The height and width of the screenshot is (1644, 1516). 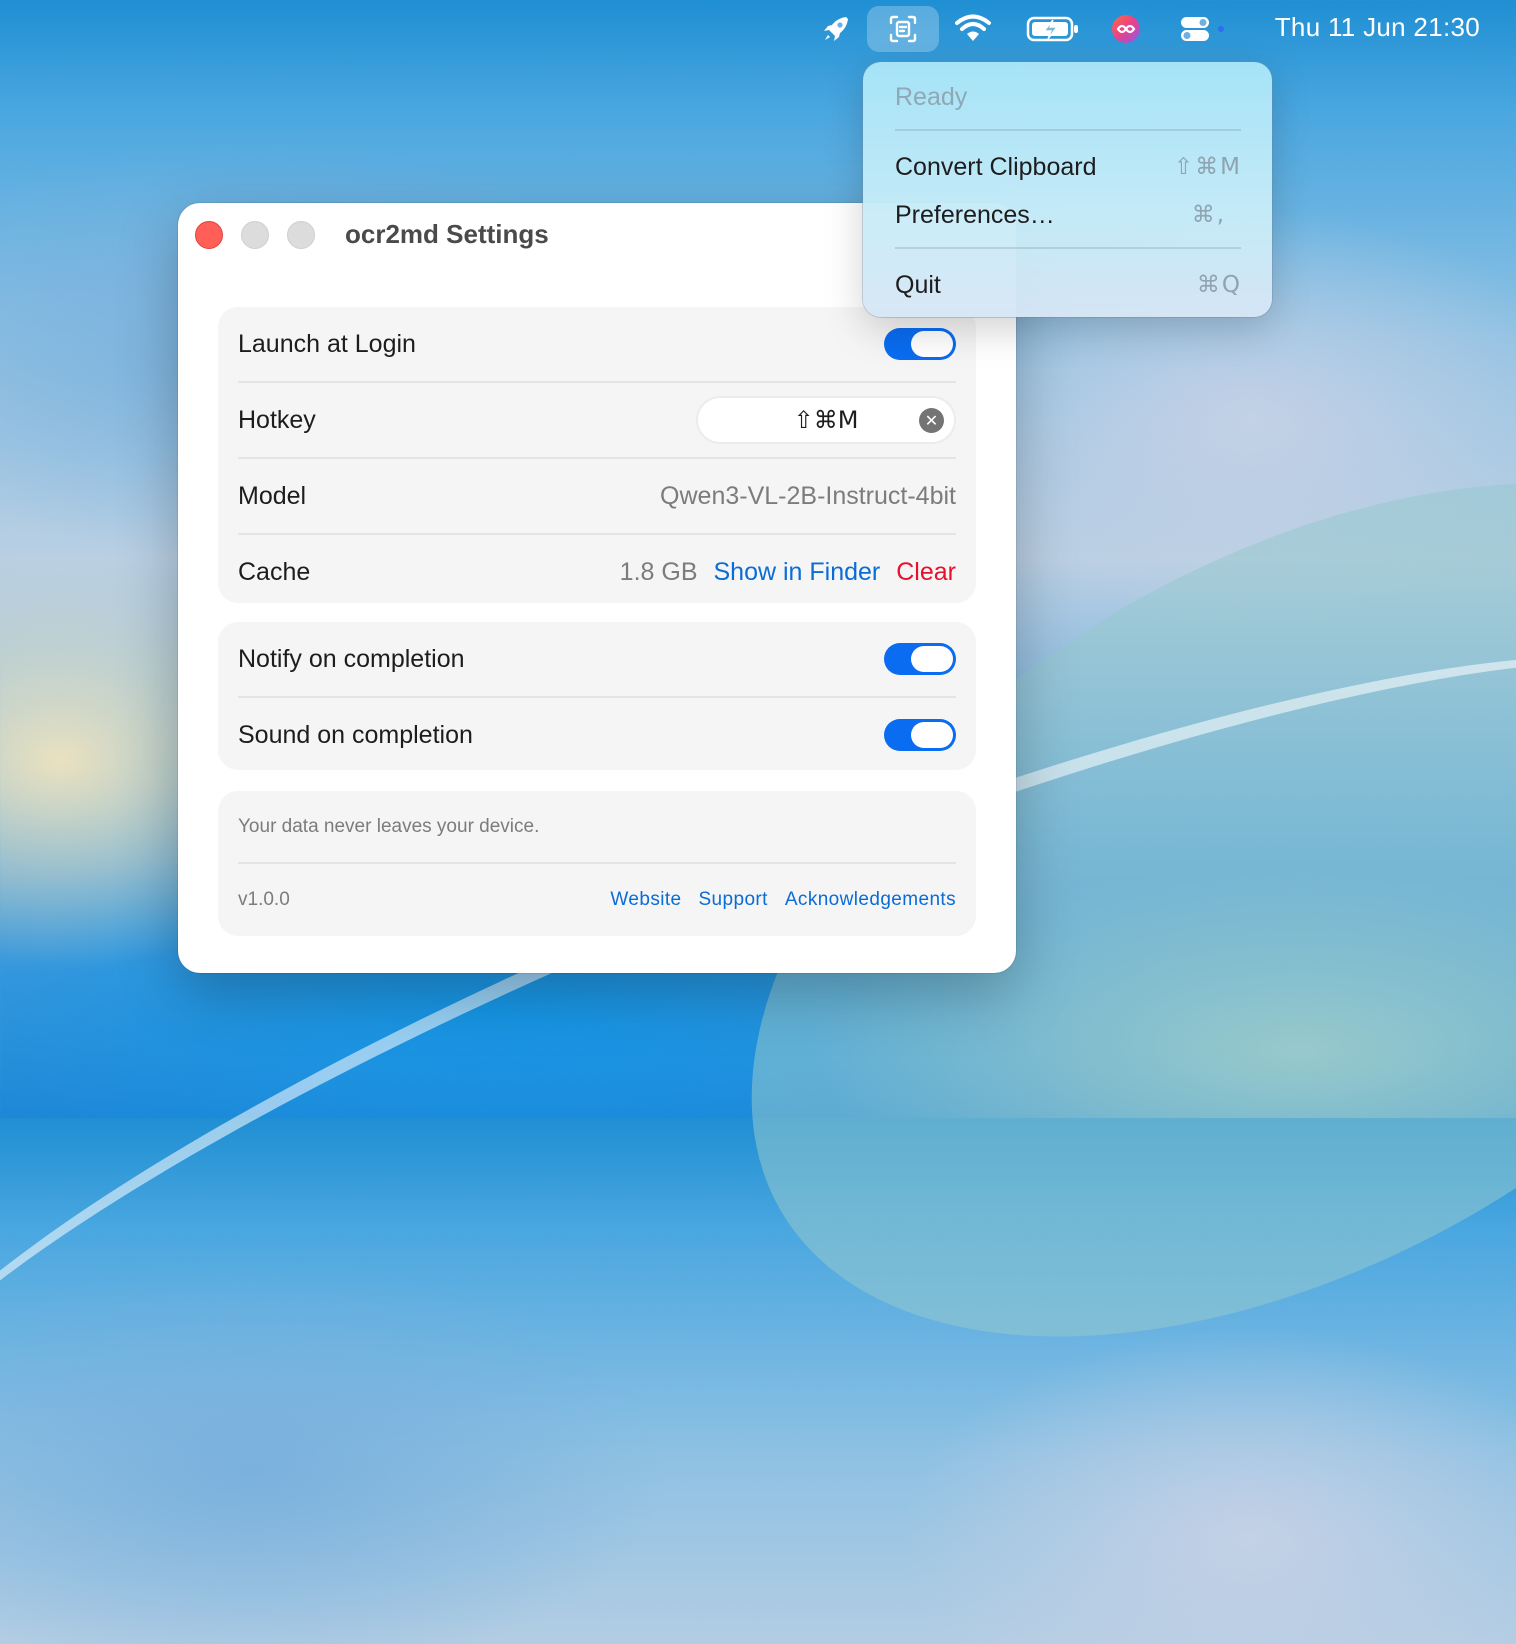 I want to click on menu-status-label: Ready, so click(x=1068, y=97).